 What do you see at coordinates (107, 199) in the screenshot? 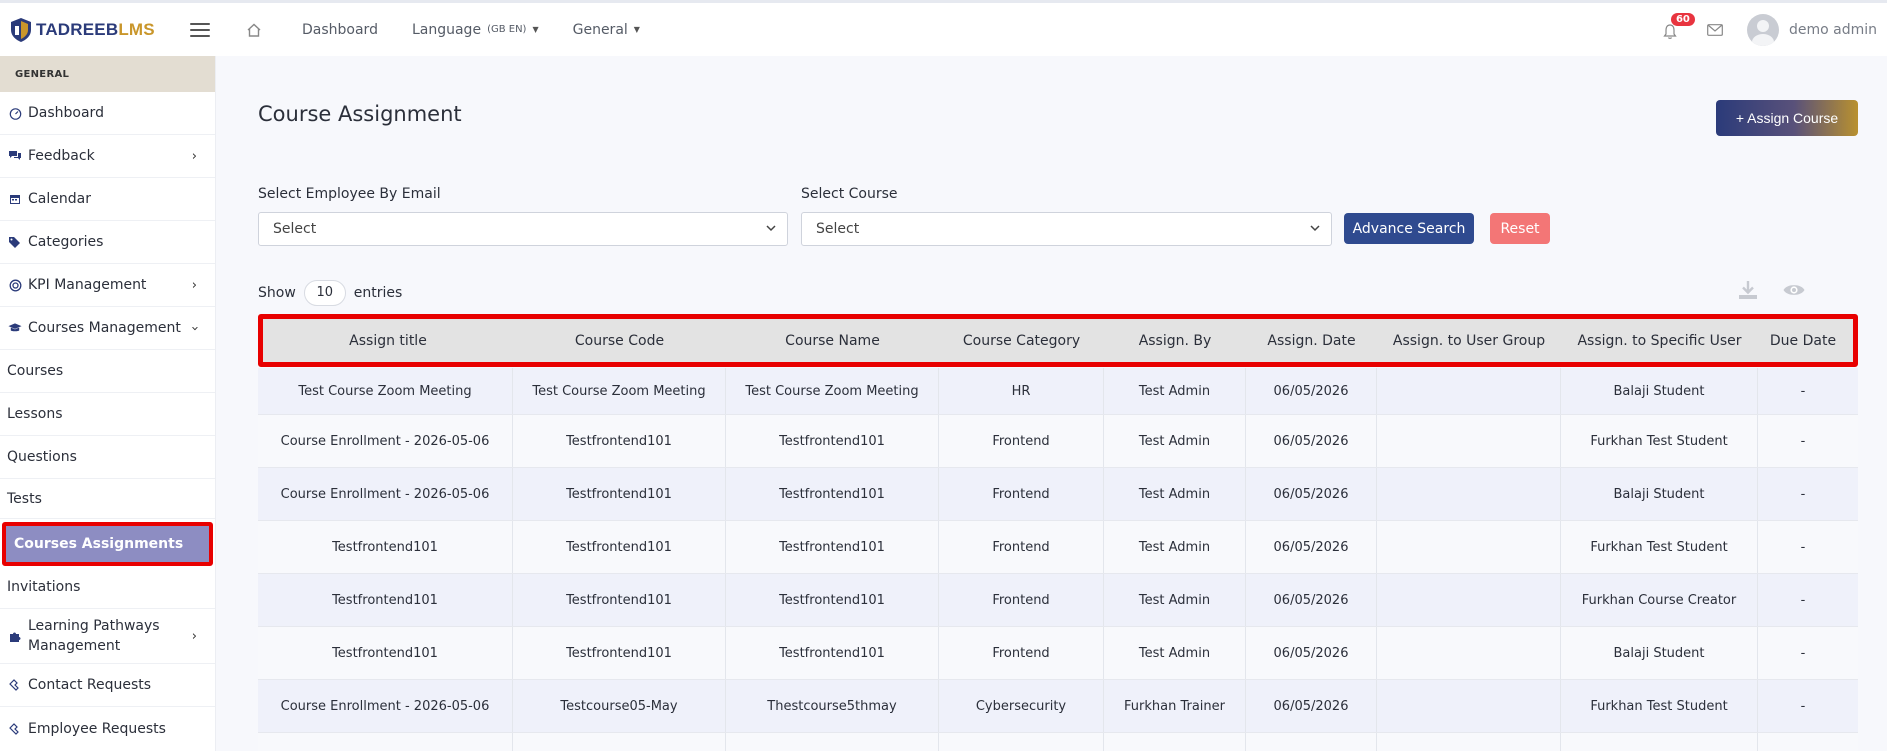
I see `sidebar-item-calendar: Calendar` at bounding box center [107, 199].